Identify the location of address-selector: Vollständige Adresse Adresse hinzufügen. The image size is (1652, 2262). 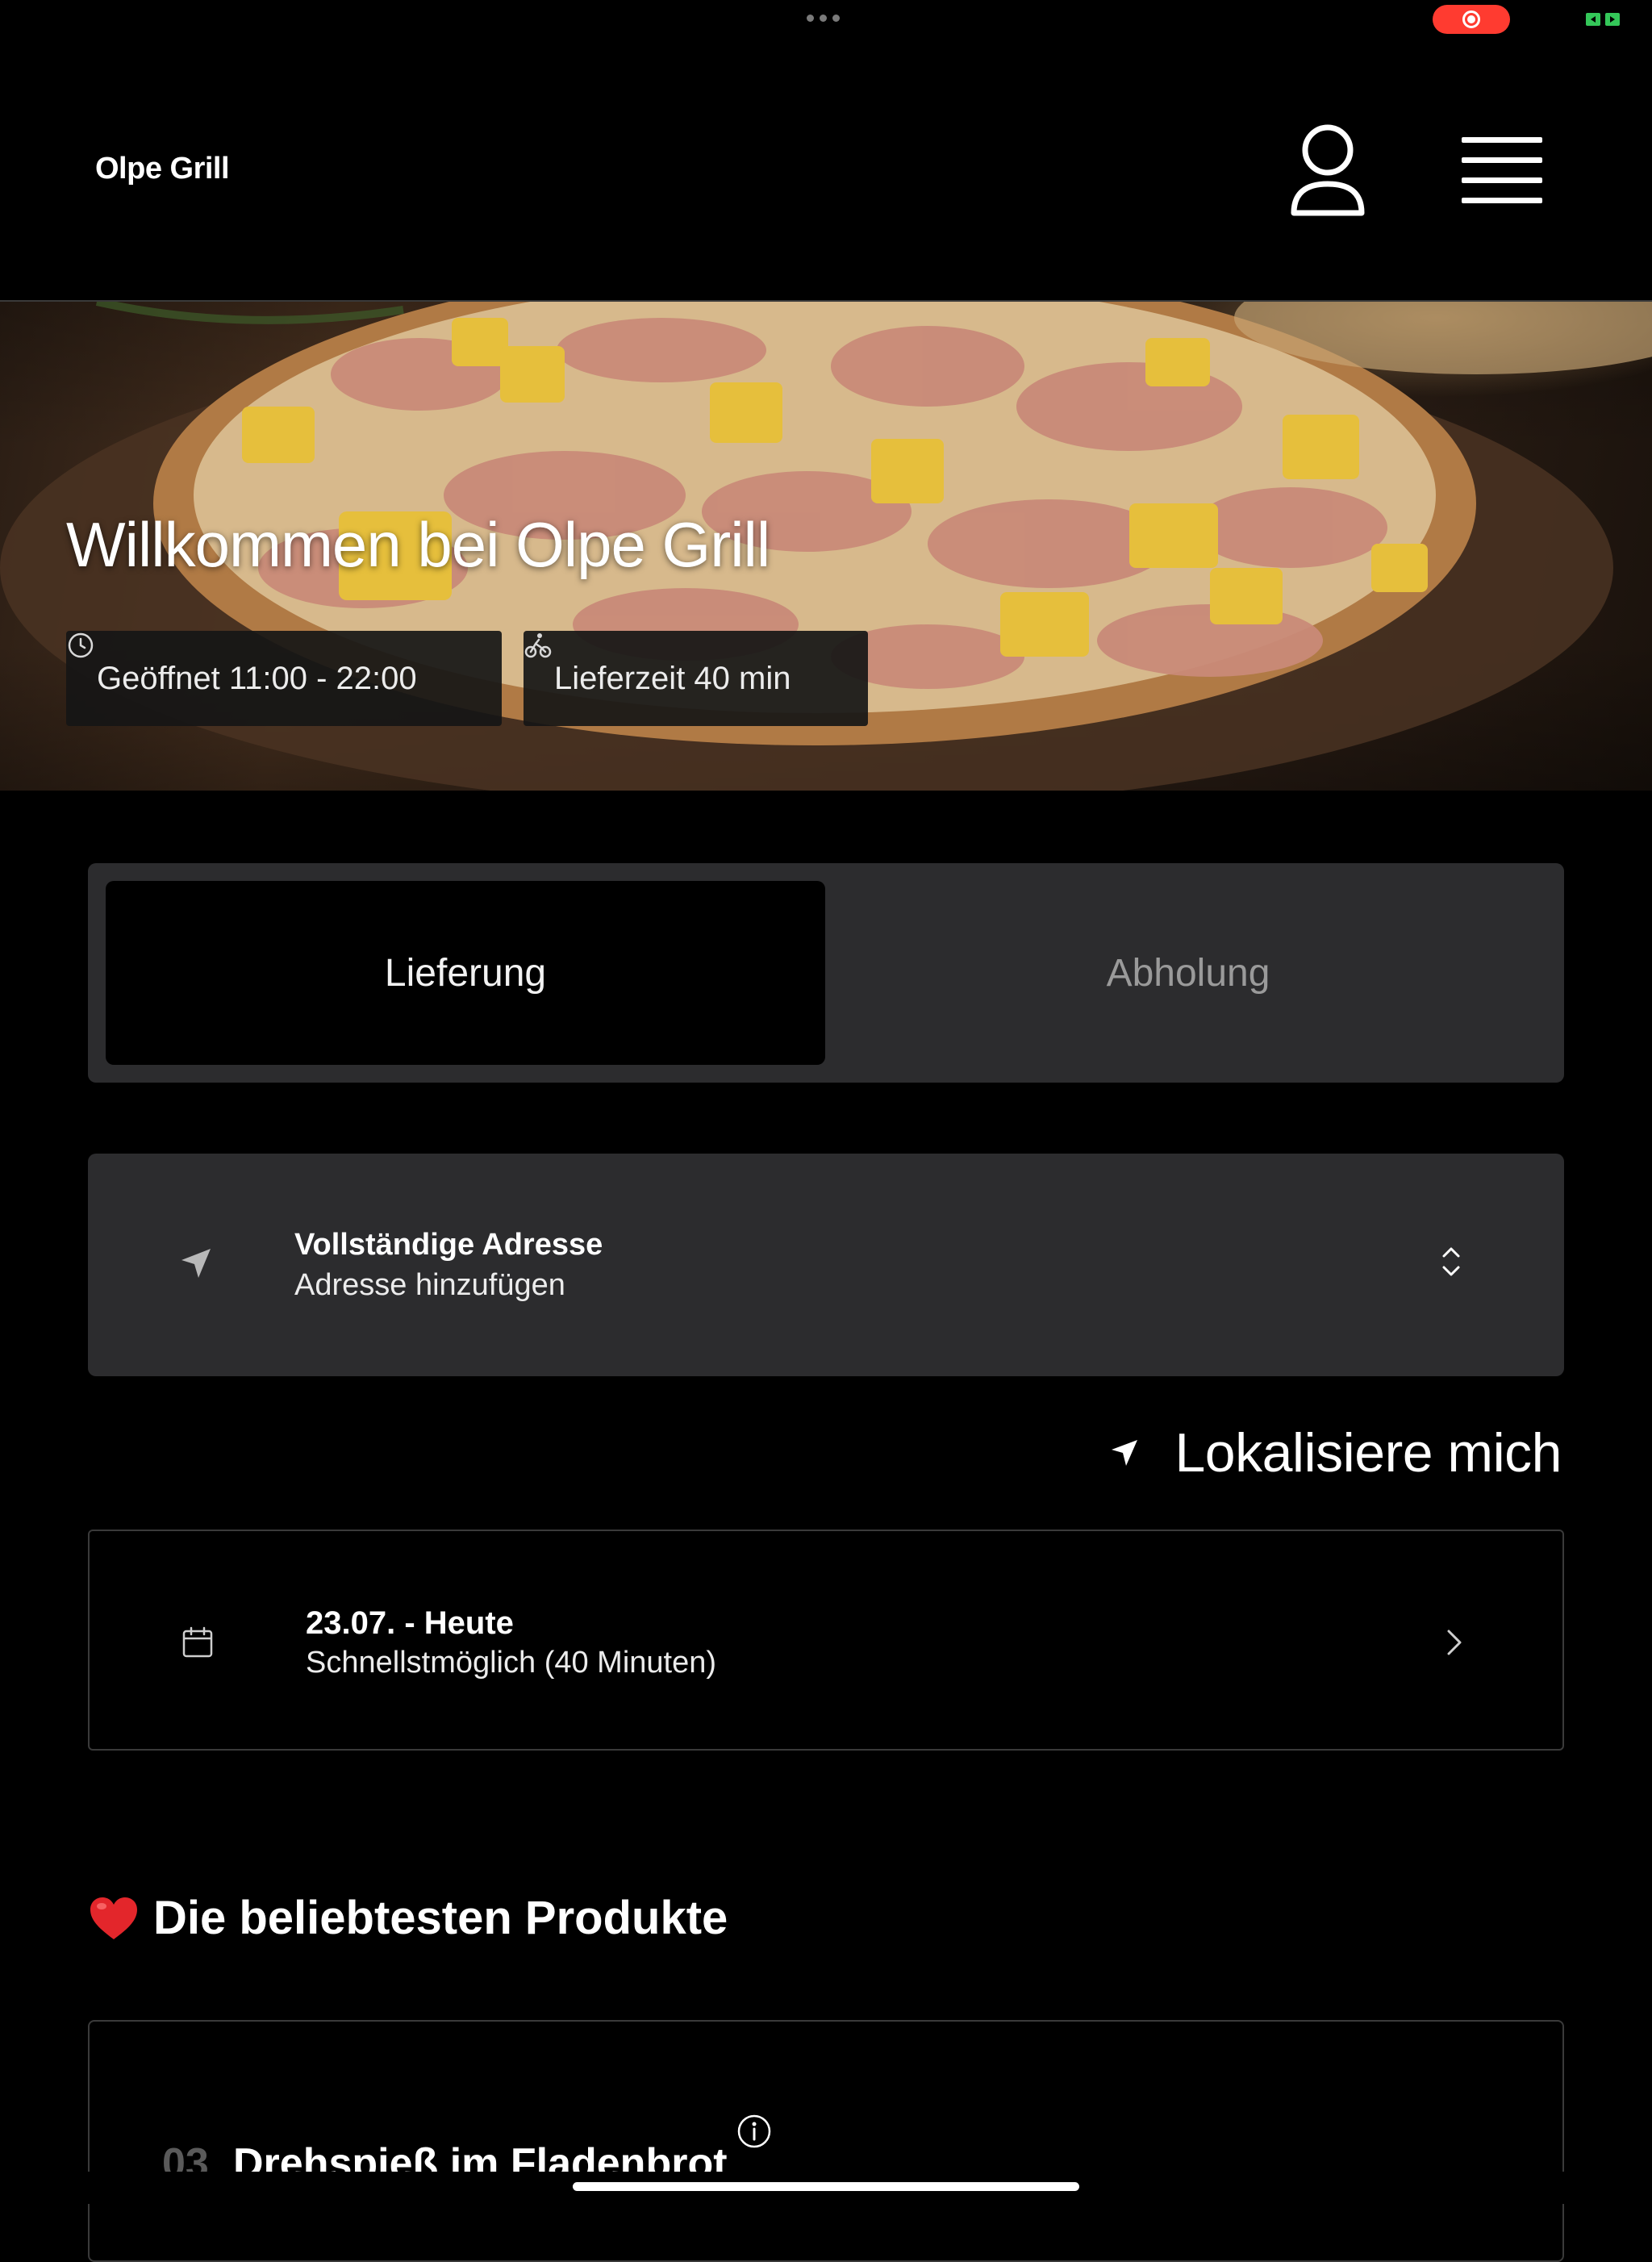
(826, 1265).